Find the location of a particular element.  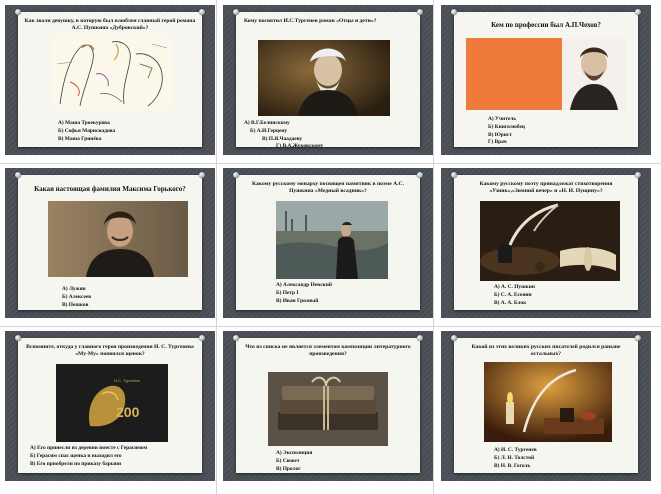

answer-option: А) И. С. Тургенев is located at coordinates (515, 451).